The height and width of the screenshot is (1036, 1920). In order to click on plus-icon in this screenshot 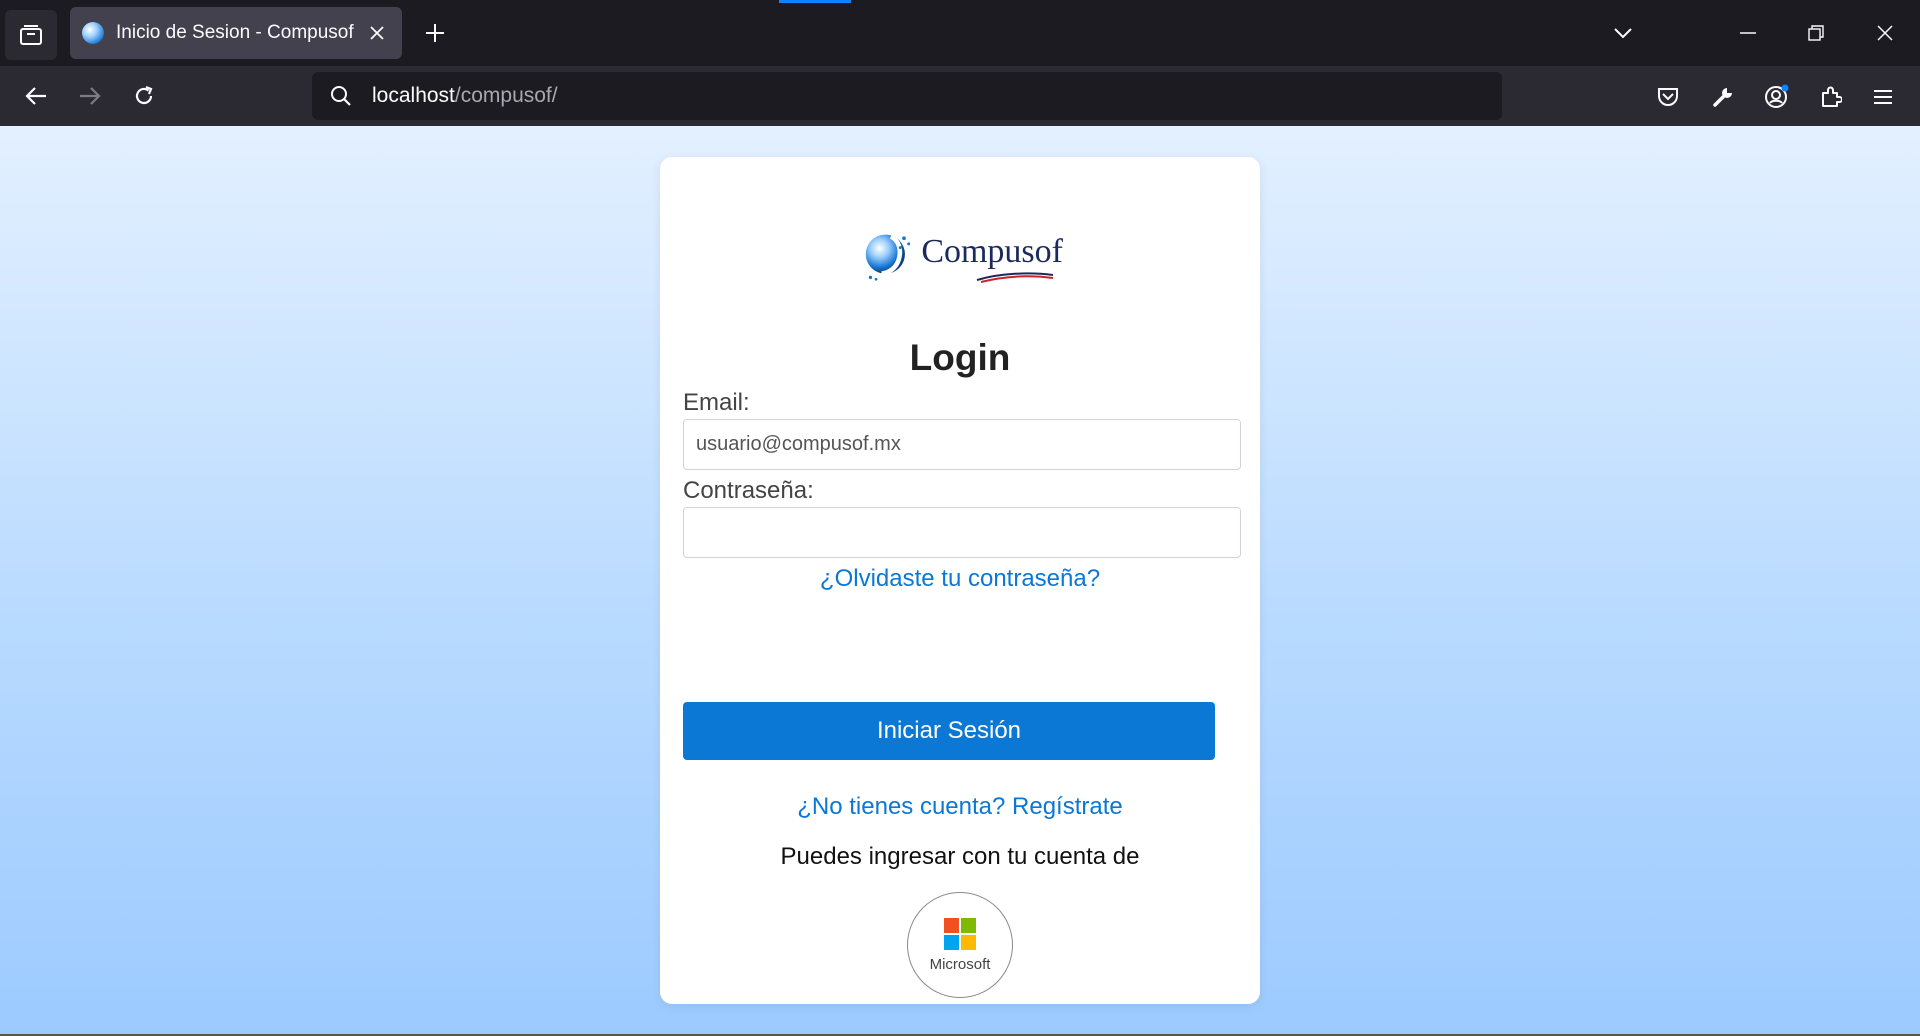, I will do `click(435, 33)`.